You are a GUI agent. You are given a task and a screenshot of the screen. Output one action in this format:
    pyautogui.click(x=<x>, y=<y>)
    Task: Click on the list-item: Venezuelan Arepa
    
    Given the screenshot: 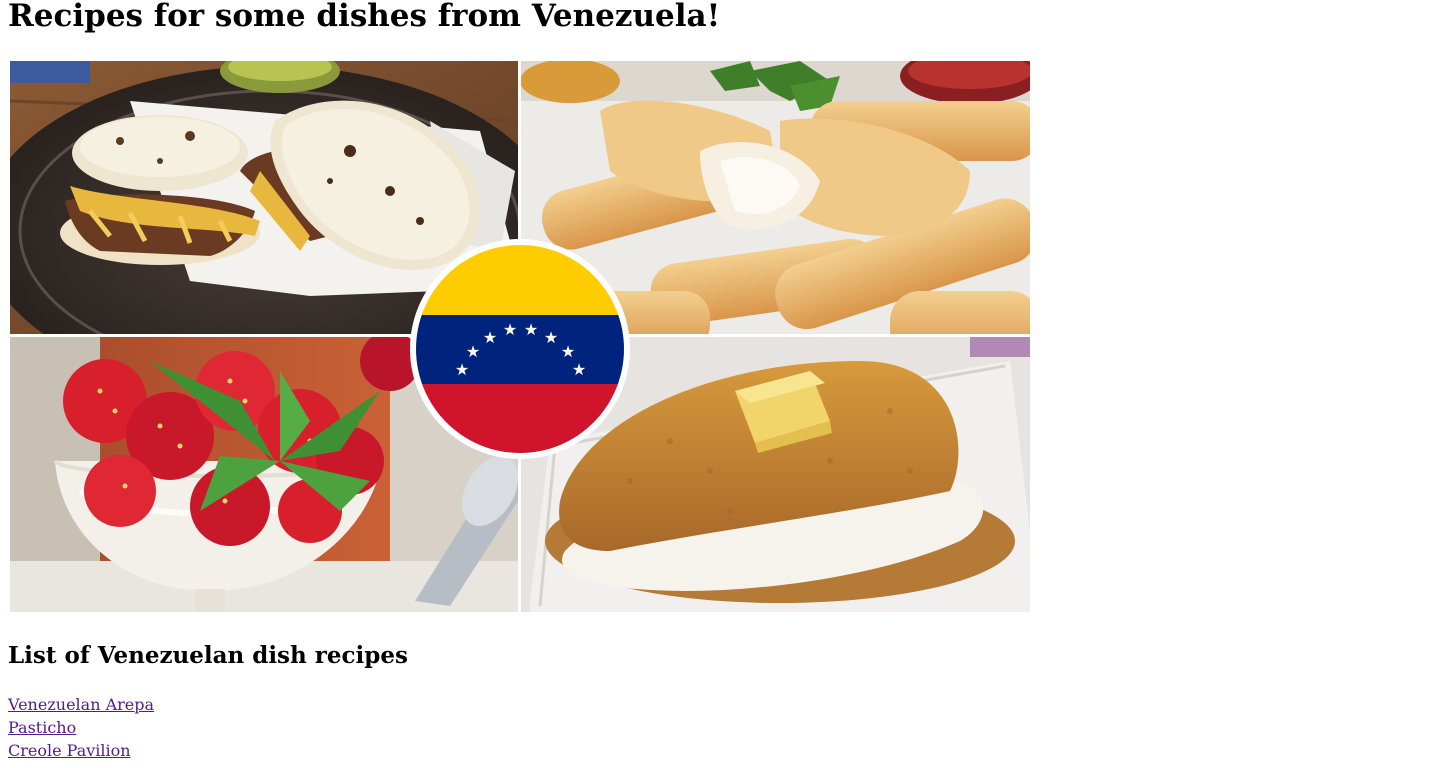 What is the action you would take?
    pyautogui.click(x=81, y=704)
    